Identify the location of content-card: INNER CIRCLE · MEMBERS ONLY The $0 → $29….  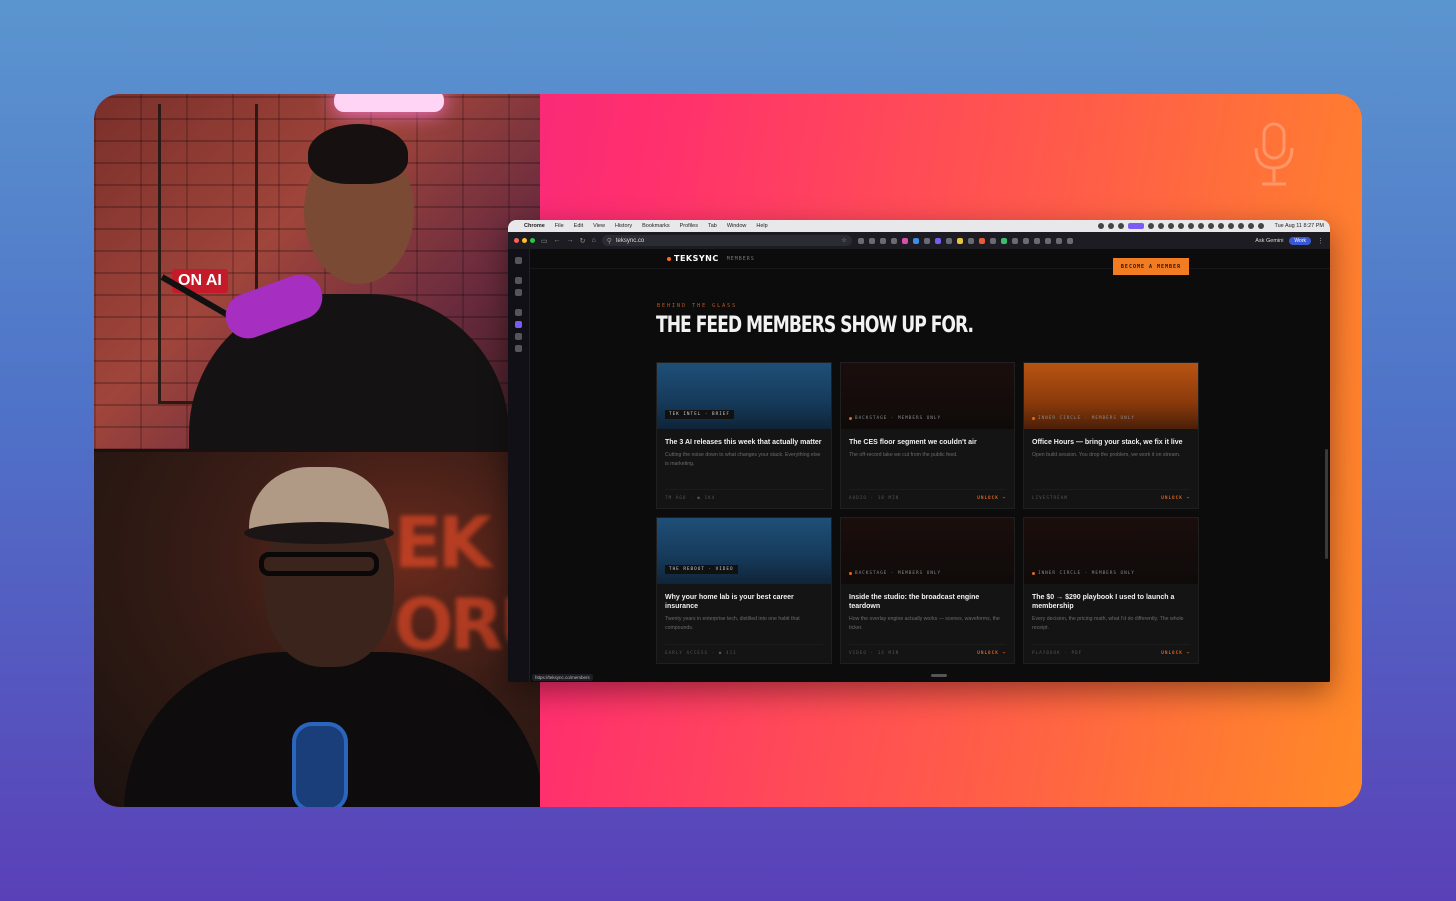
(1111, 590).